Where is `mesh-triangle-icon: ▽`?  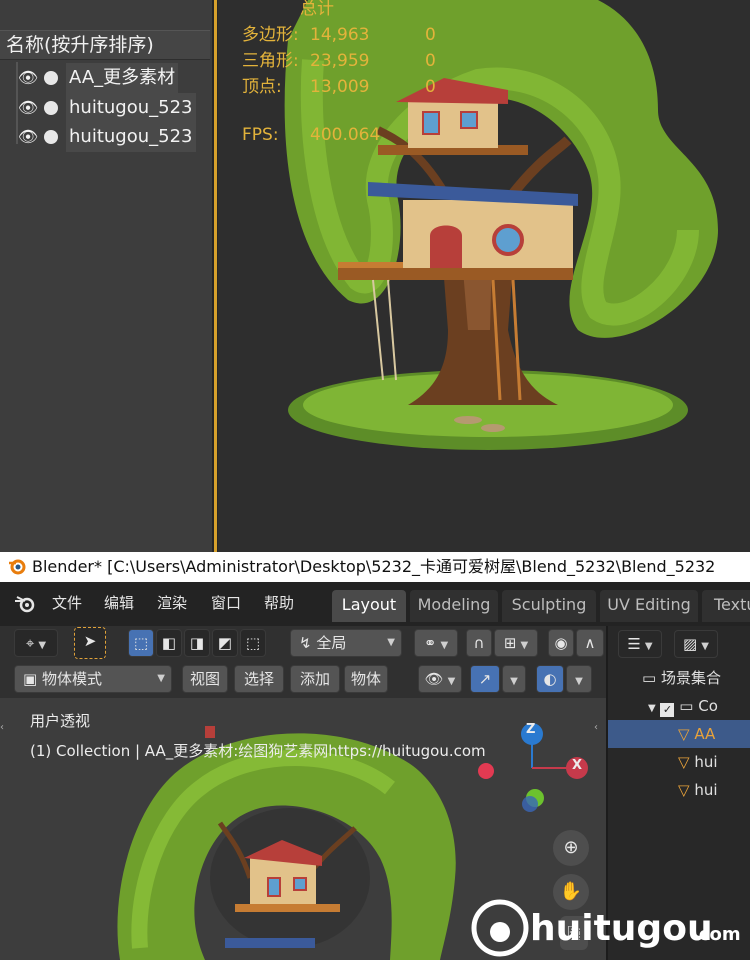 mesh-triangle-icon: ▽ is located at coordinates (684, 762).